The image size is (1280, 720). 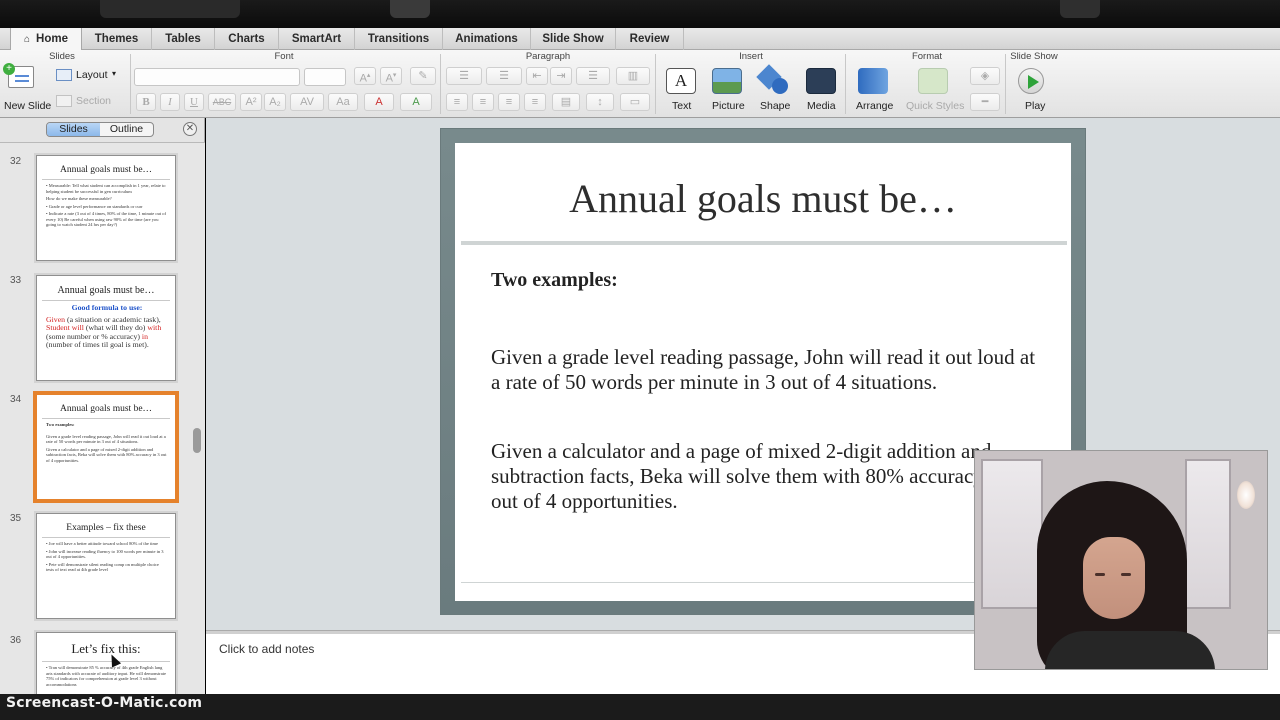 What do you see at coordinates (275, 102) in the screenshot?
I see `subscript-button: A₂` at bounding box center [275, 102].